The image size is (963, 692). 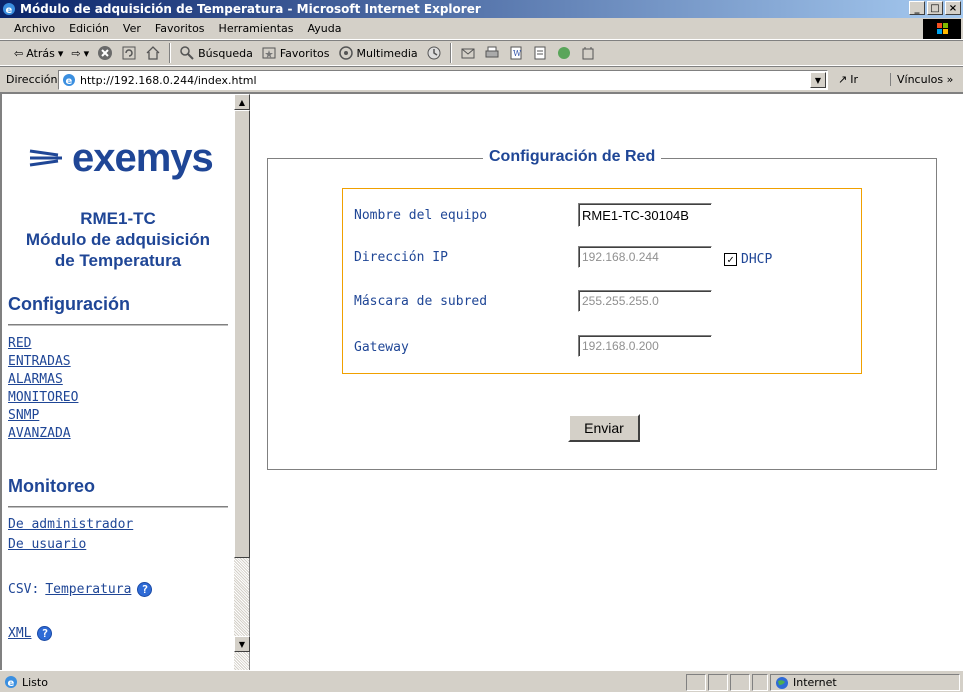 I want to click on sidebar-scrollbar: ▲ ▼, so click(x=242, y=382).